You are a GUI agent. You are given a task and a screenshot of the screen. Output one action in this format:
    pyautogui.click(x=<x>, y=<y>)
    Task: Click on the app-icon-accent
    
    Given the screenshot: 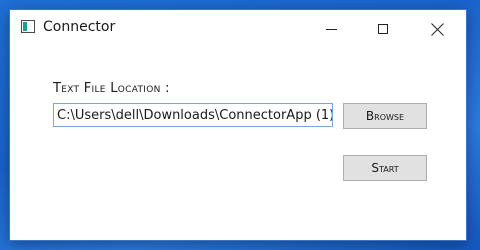 What is the action you would take?
    pyautogui.click(x=25, y=26)
    